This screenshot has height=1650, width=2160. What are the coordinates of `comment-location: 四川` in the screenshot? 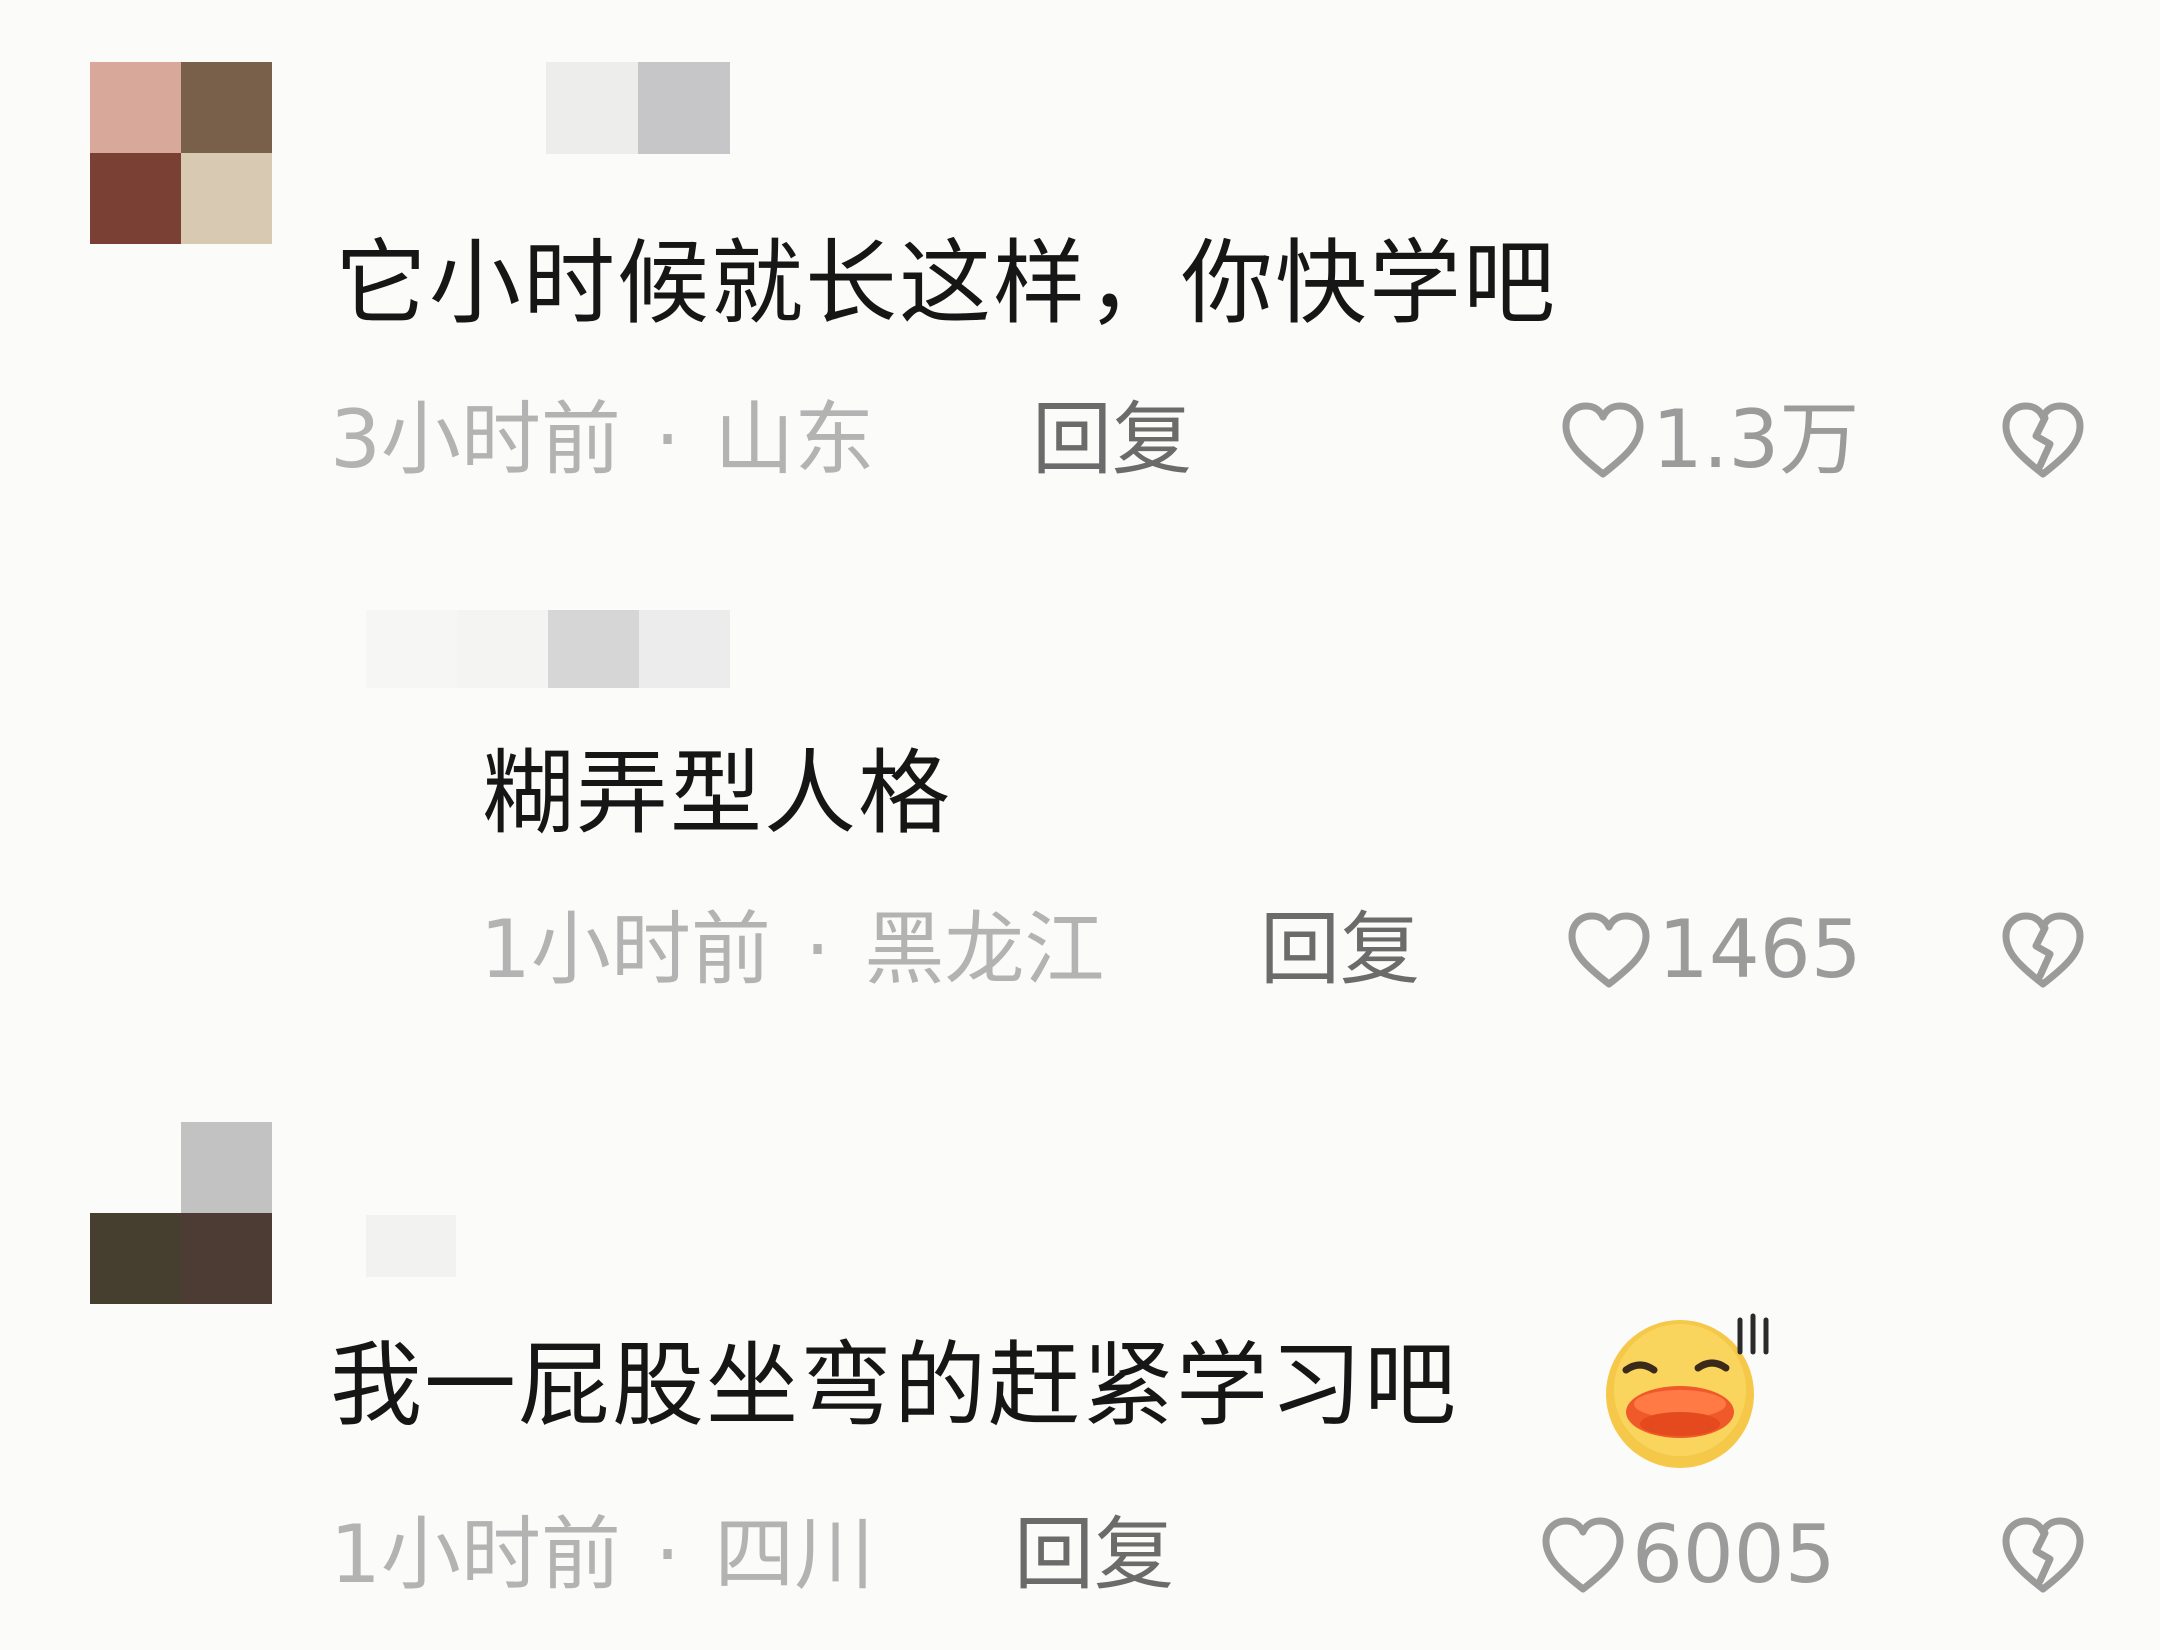 It's located at (794, 1554).